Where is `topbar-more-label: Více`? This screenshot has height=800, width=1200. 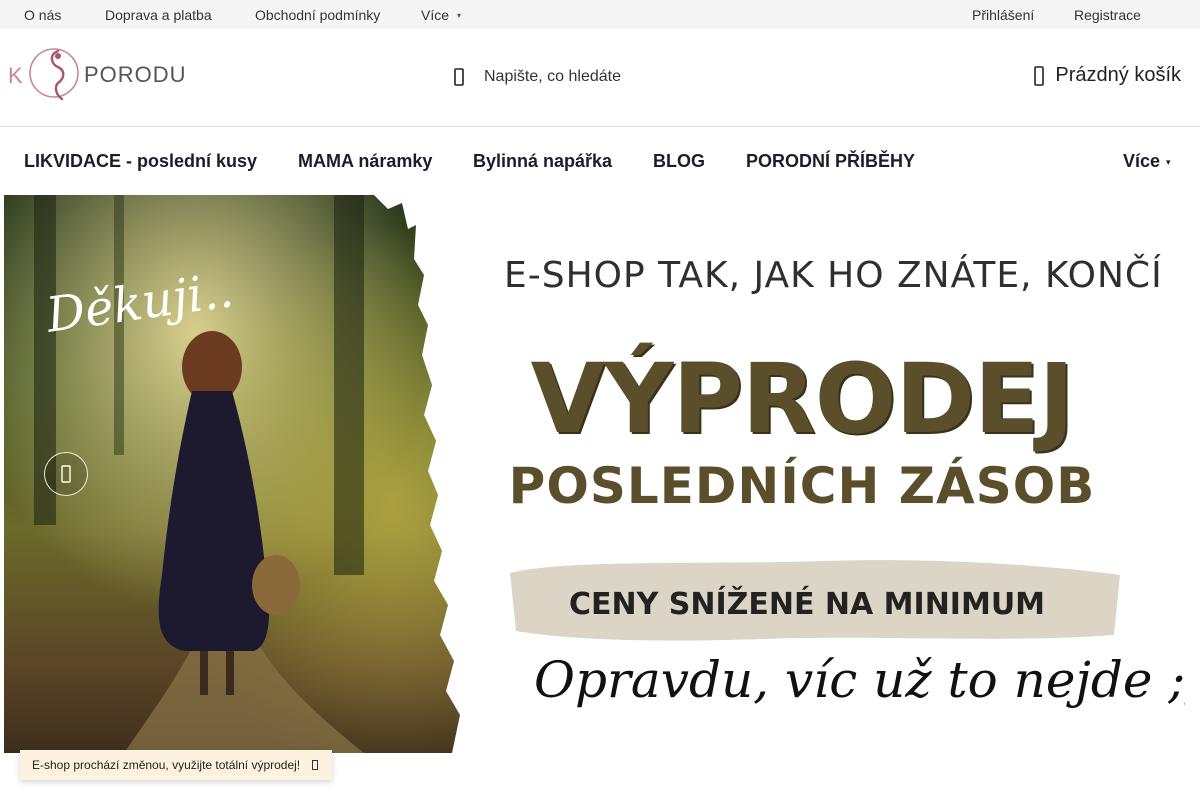 topbar-more-label: Více is located at coordinates (435, 15).